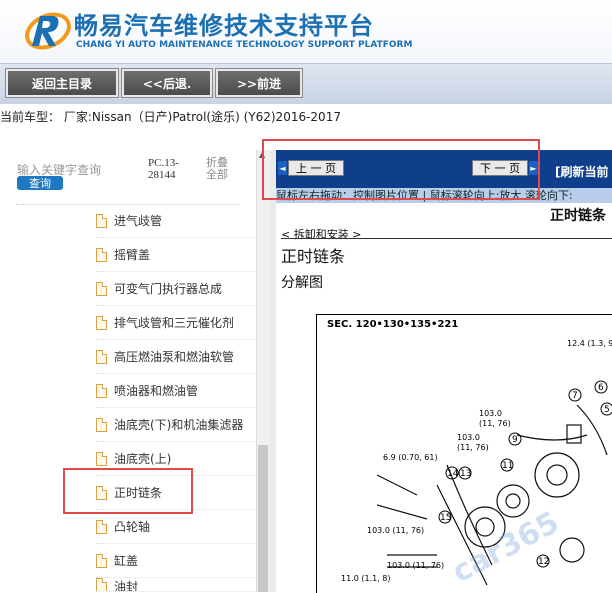 The height and width of the screenshot is (593, 612). I want to click on tree-scrollbar-thumb, so click(263, 518).